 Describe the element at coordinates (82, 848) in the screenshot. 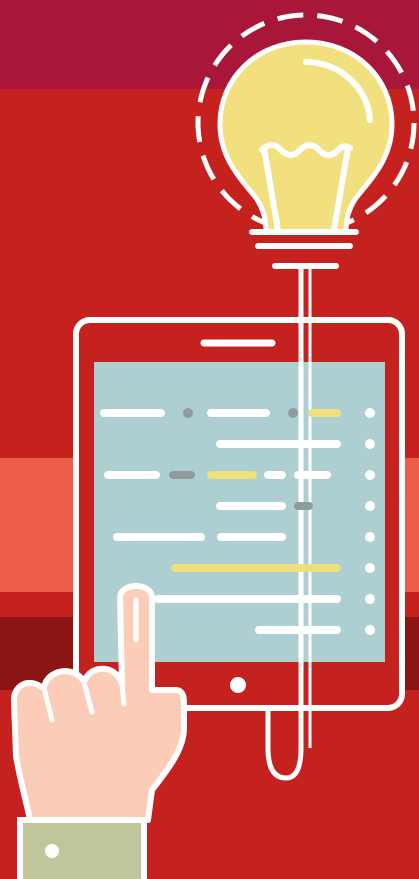

I see `sleeve-cuff` at that location.